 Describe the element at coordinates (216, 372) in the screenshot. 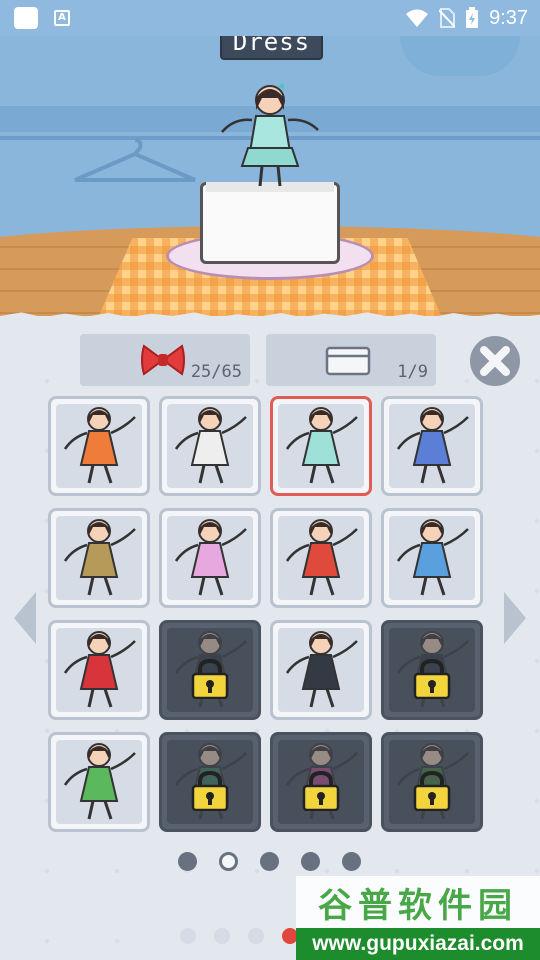

I see `bow-count: 25/65` at that location.